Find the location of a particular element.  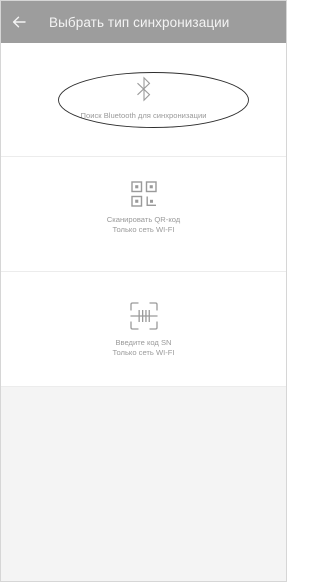

app-header: Выбрать тип синхронизации is located at coordinates (143, 22).